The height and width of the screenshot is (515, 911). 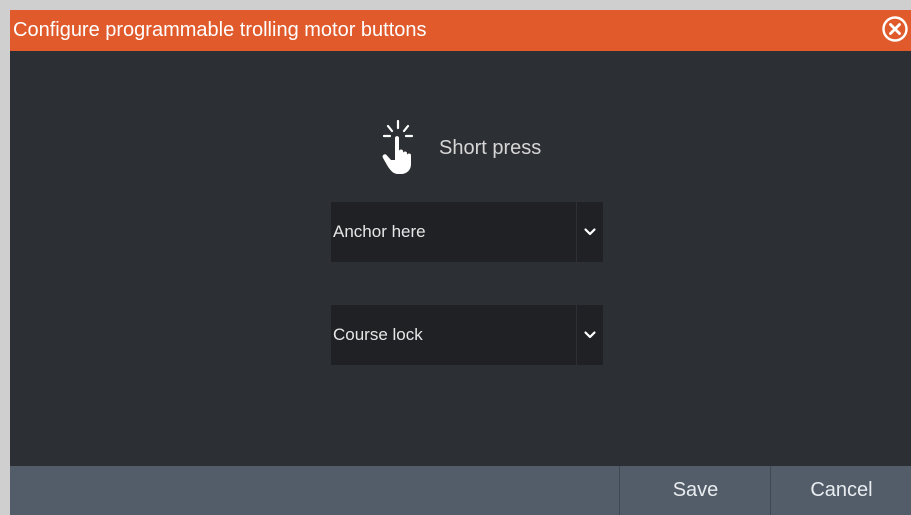 I want to click on short-press-action-dropdown-2: Course lock, so click(x=467, y=335).